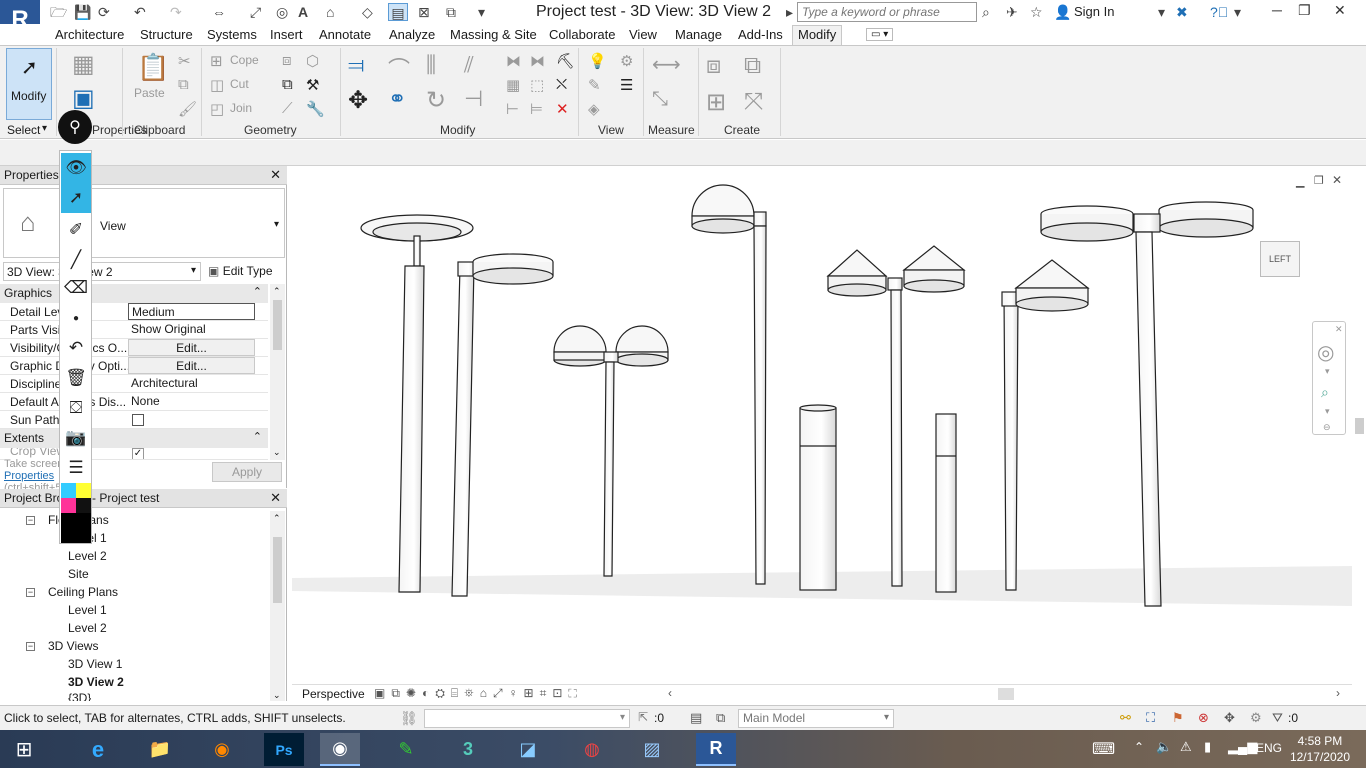  What do you see at coordinates (502, 425) in the screenshot?
I see `lamp-side-arm-pole` at bounding box center [502, 425].